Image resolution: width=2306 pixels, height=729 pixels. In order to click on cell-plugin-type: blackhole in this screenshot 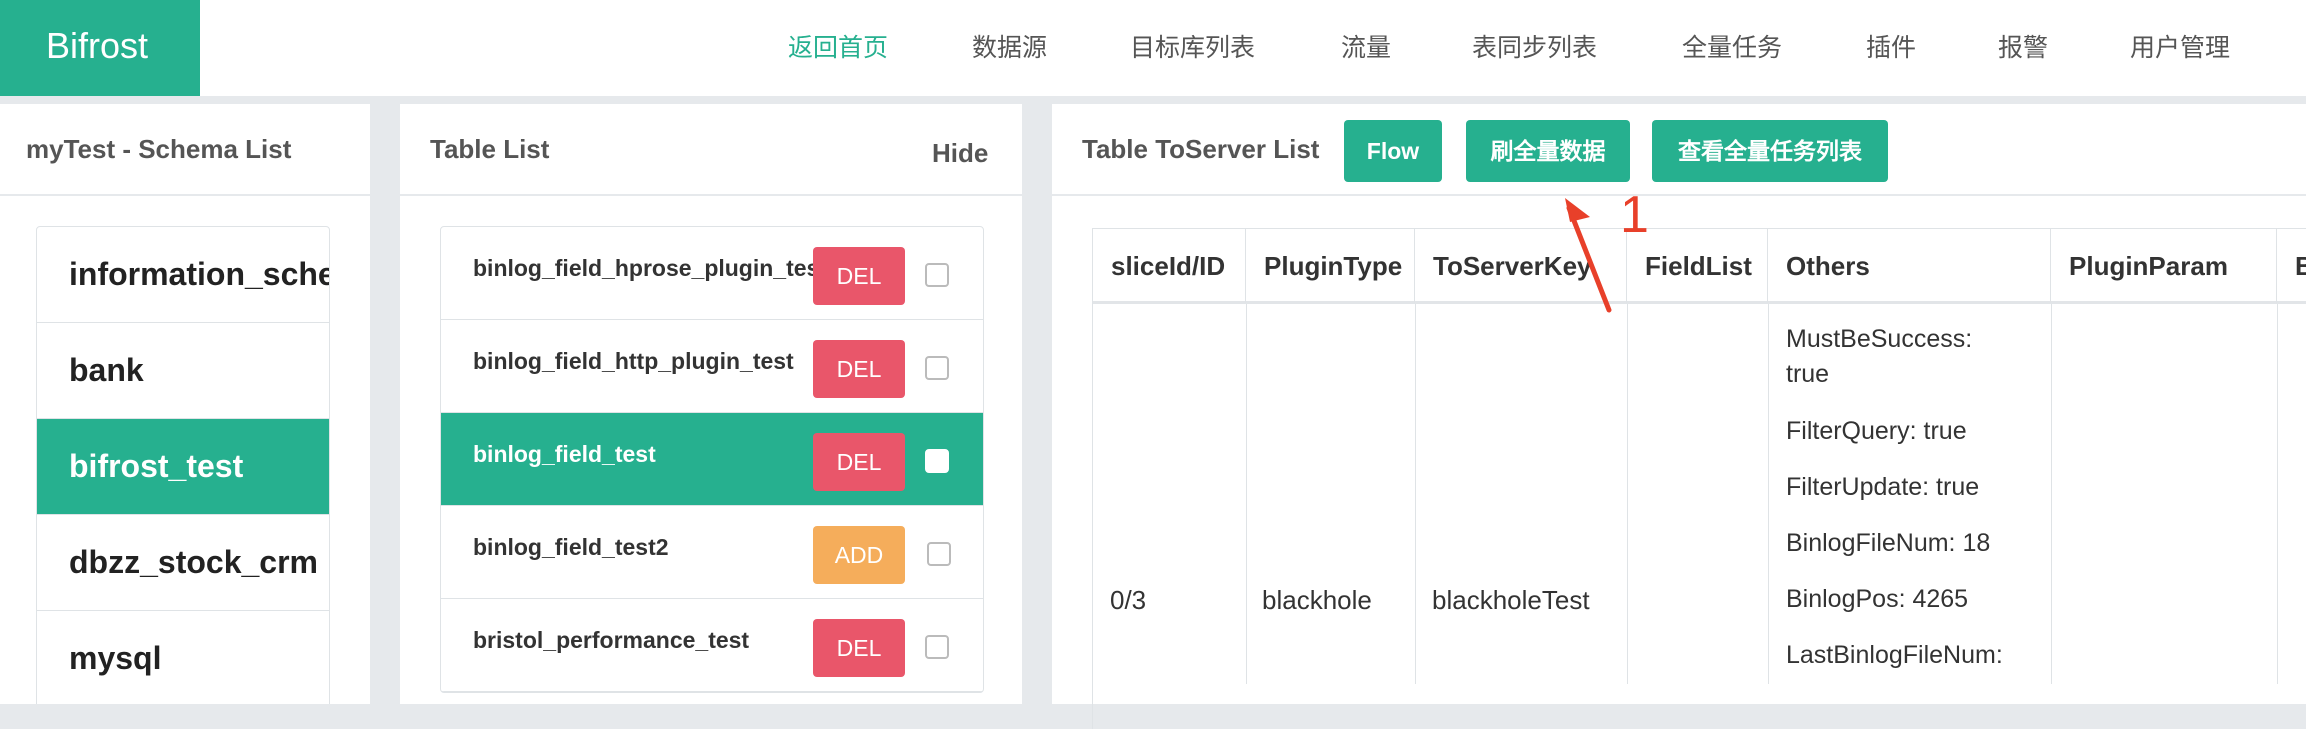, I will do `click(1317, 600)`.